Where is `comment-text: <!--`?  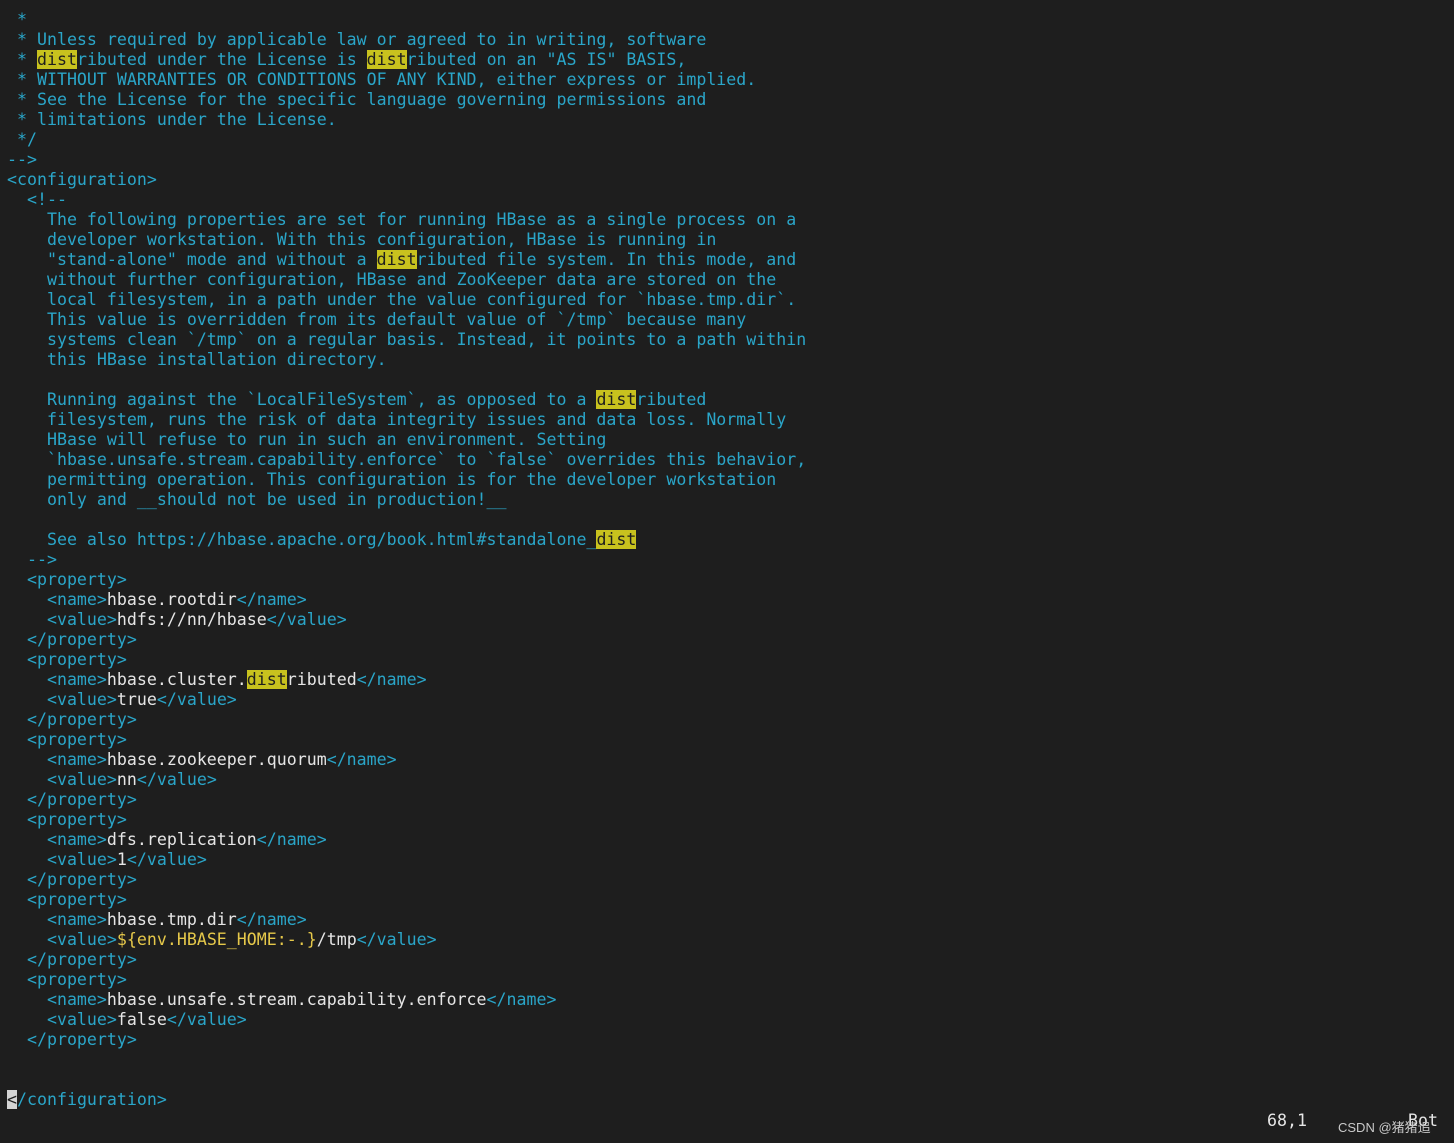 comment-text: <!-- is located at coordinates (37, 199).